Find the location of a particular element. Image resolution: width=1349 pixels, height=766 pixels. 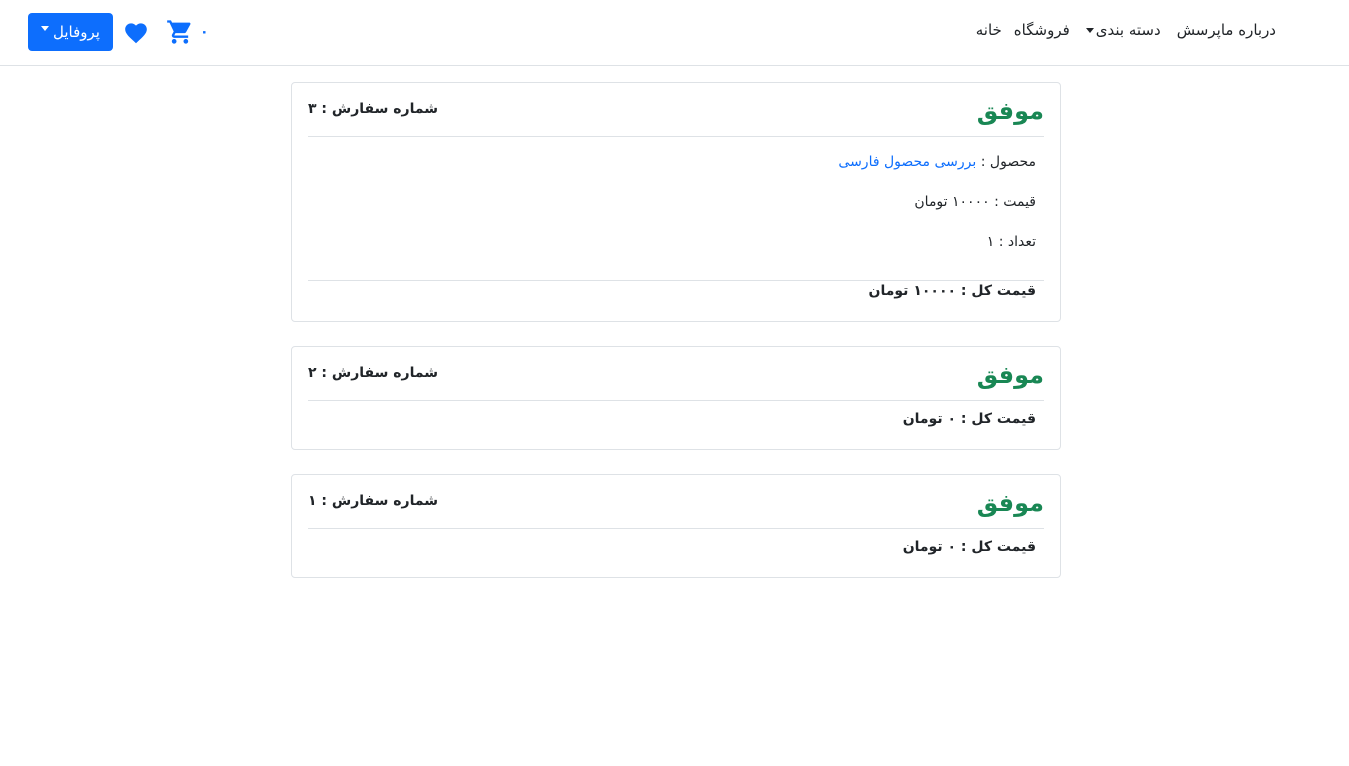

nav-item-categories-label: دسته بندی is located at coordinates (1128, 30).